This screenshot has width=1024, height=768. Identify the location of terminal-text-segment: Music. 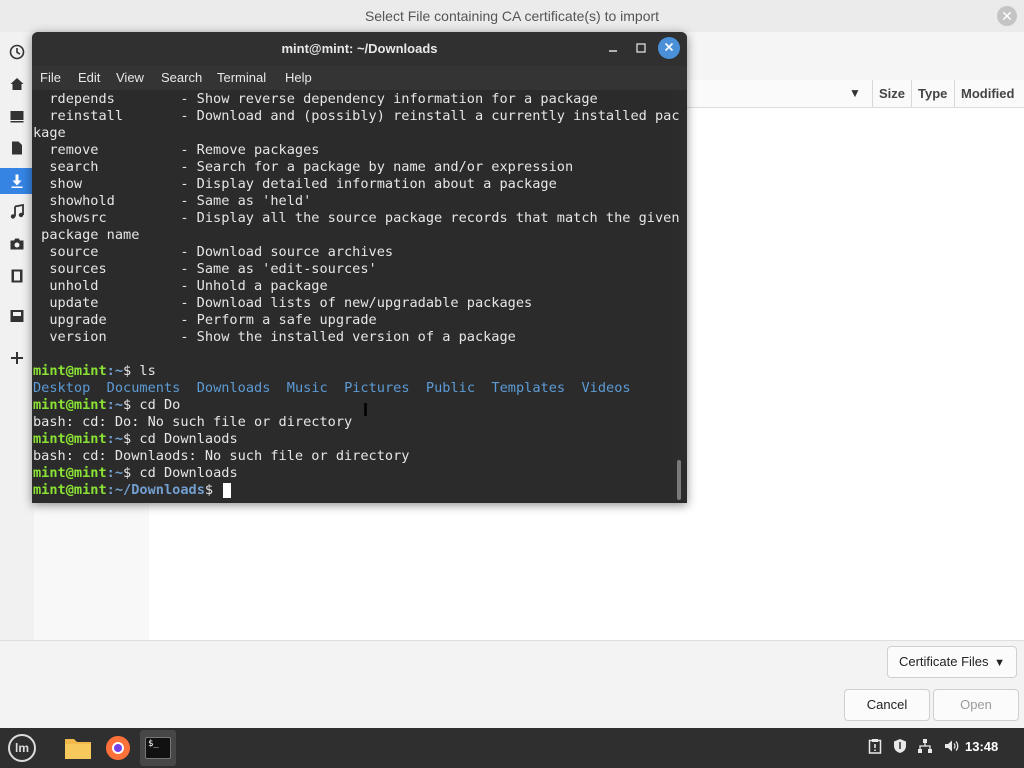
(307, 388).